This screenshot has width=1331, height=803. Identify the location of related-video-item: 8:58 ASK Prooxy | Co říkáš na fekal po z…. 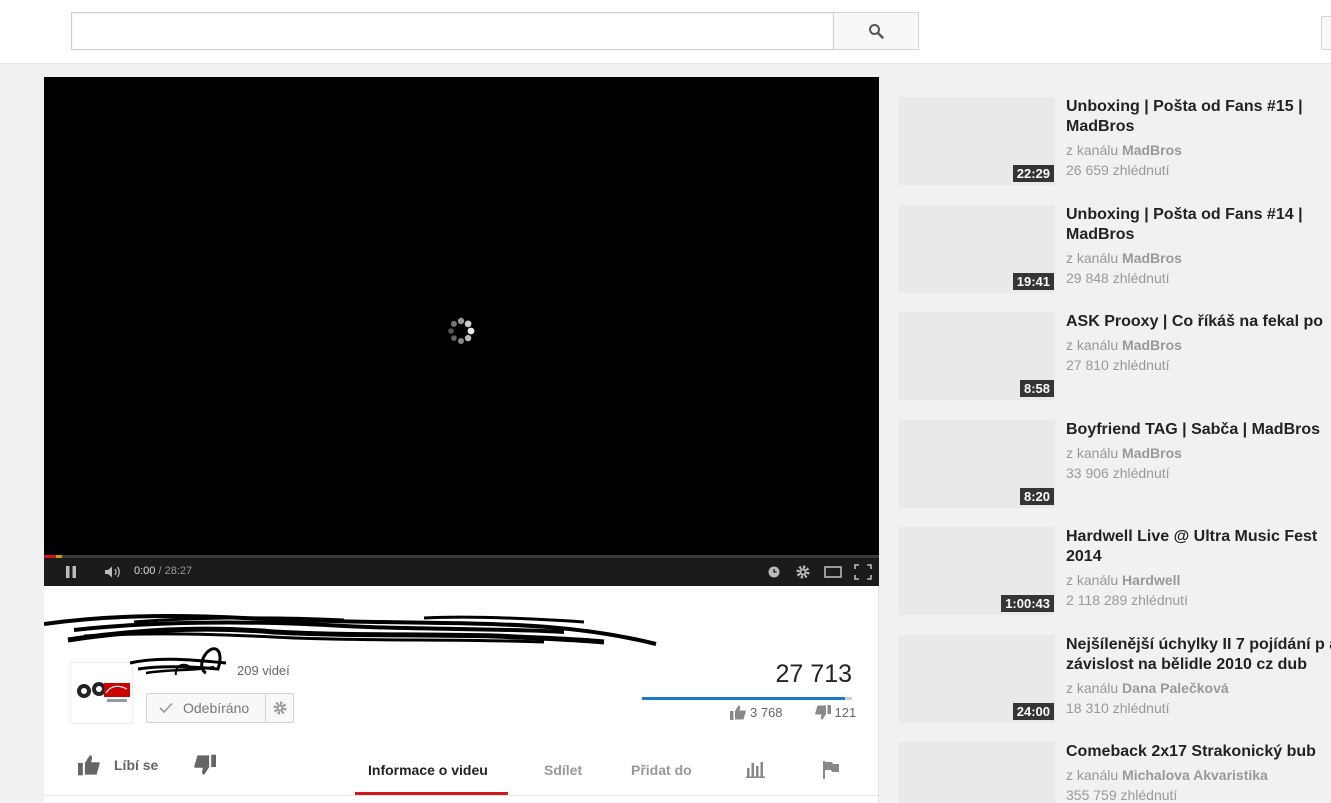
(1115, 356).